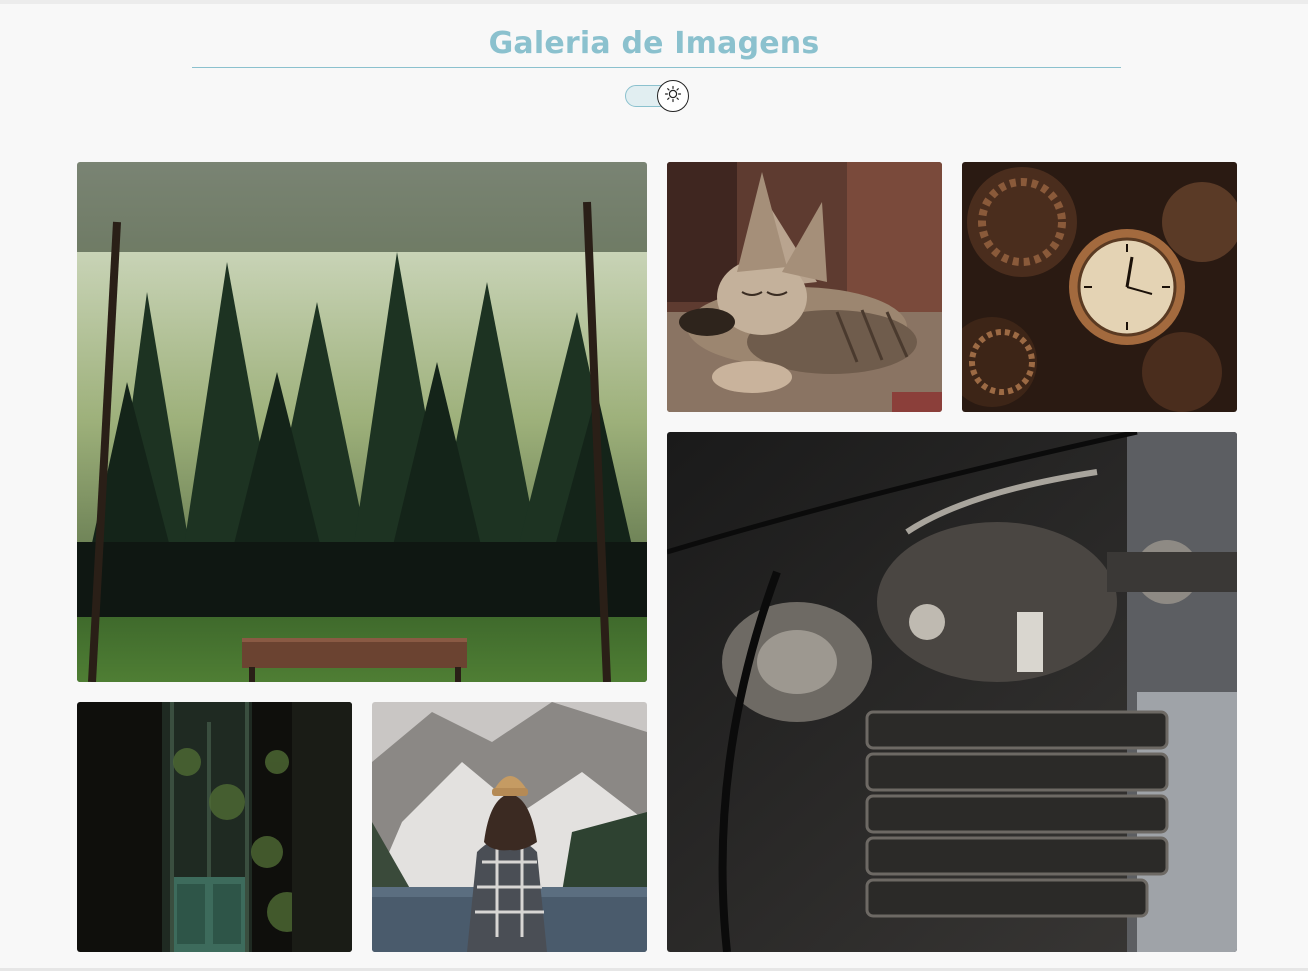 This screenshot has height=971, width=1308. Describe the element at coordinates (509, 827) in the screenshot. I see `gallery-image-mountain-lake` at that location.